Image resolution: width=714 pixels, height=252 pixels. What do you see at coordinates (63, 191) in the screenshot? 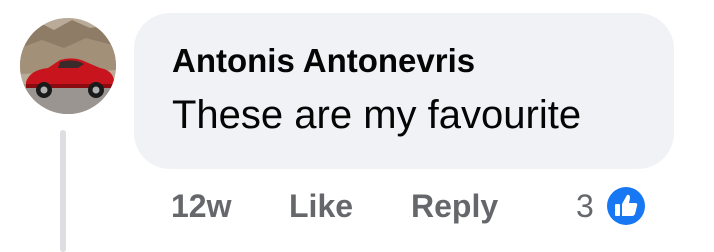
I see `reply-thread-line` at bounding box center [63, 191].